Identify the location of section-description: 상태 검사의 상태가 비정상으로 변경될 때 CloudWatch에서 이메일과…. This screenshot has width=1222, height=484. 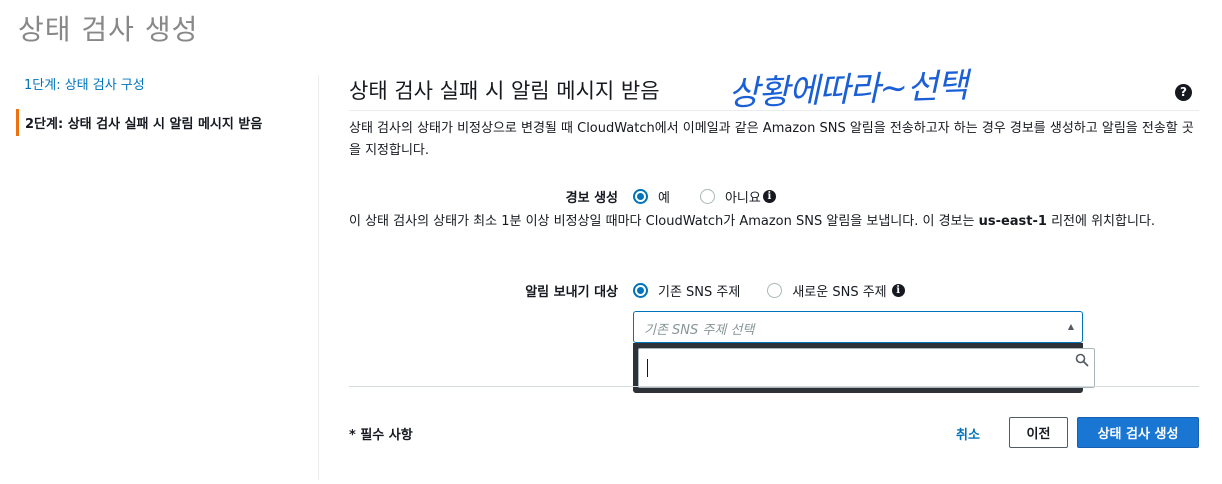
(771, 139).